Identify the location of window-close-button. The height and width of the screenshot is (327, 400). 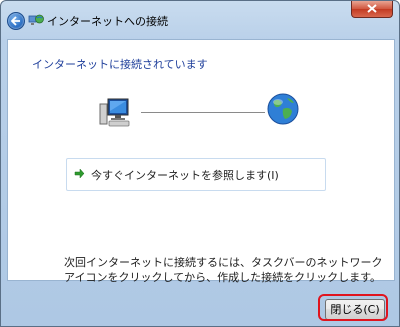
(372, 9).